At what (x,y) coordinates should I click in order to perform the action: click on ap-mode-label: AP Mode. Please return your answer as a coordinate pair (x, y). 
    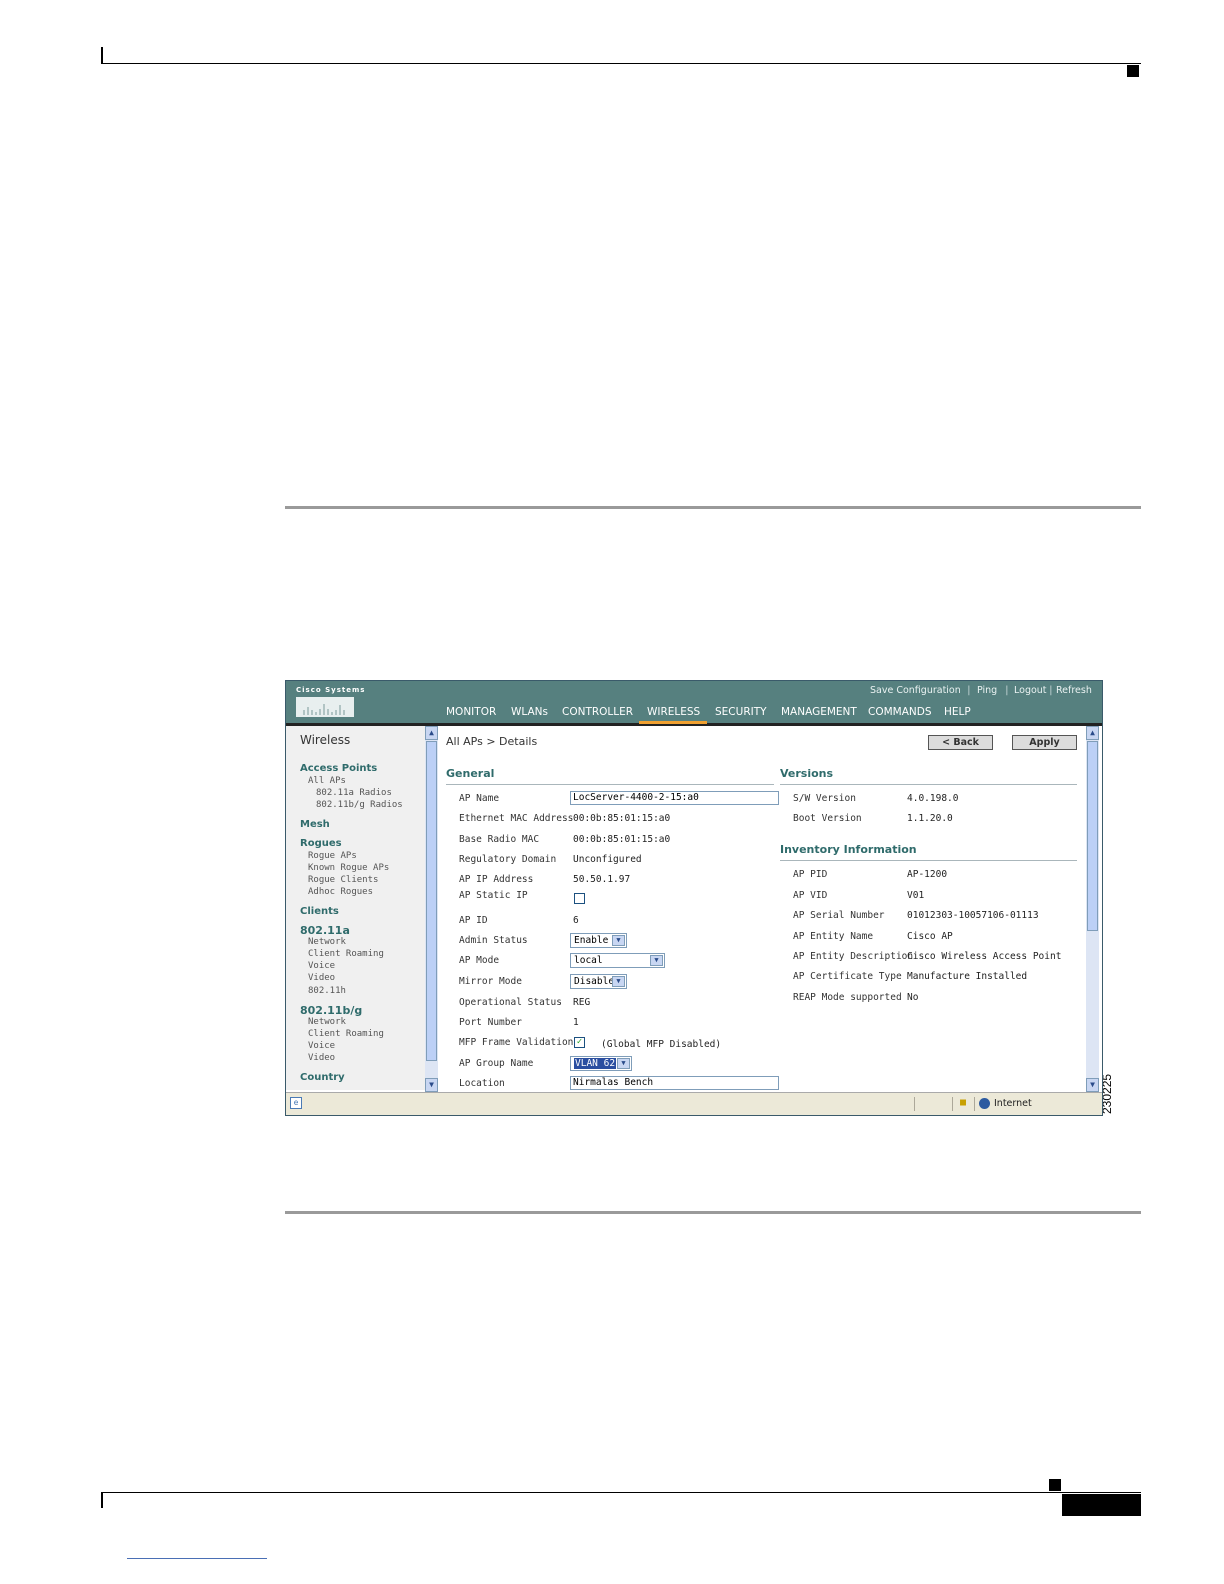
    Looking at the image, I should click on (479, 960).